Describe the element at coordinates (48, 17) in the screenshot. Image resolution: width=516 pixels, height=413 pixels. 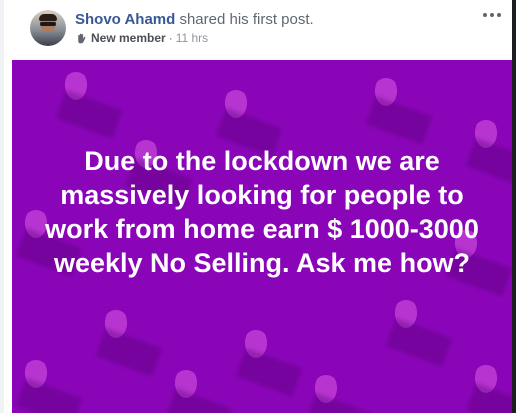
I see `avatar-hair` at that location.